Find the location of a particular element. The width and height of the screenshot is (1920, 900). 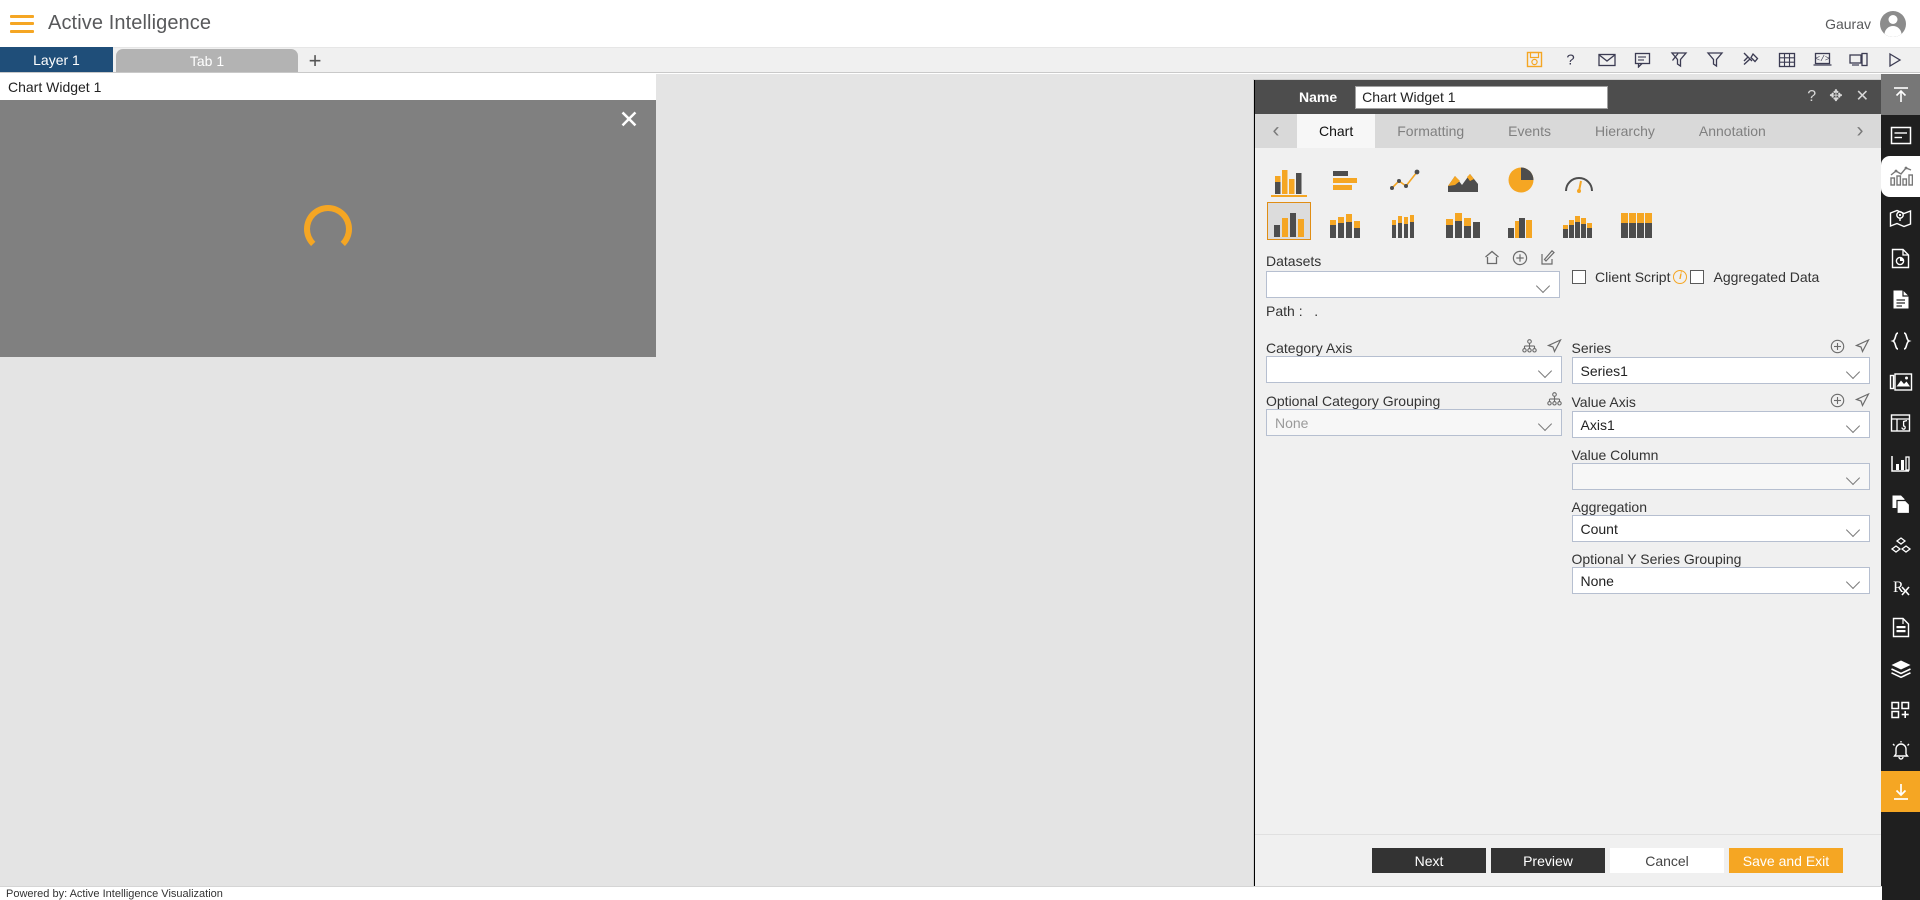

overlapped-column-icon is located at coordinates (1521, 221).